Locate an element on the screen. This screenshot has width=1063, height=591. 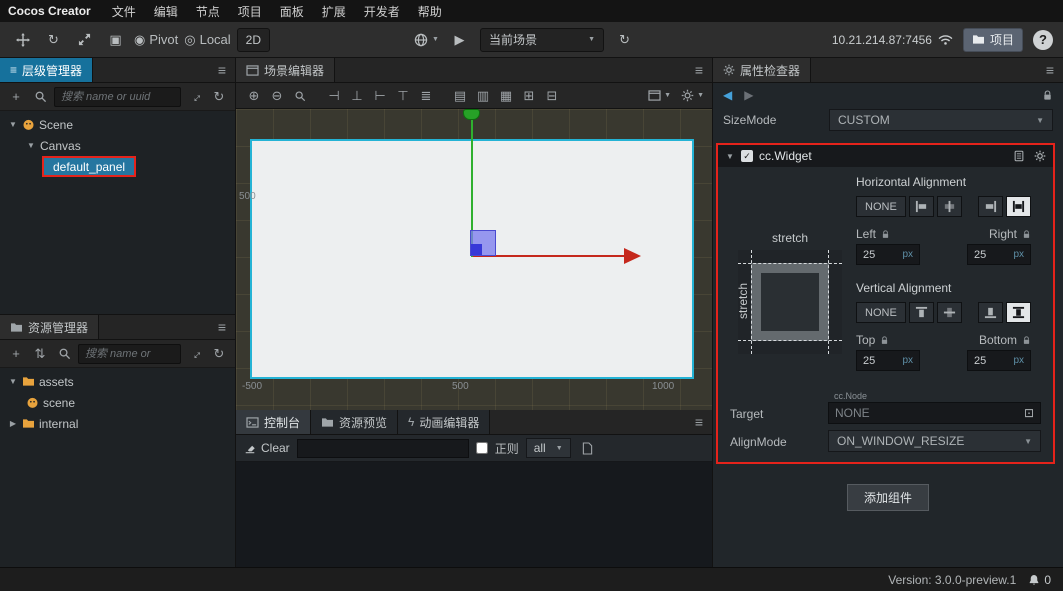
assets-collapse-button: ↔ is located at coordinates (195, 354).